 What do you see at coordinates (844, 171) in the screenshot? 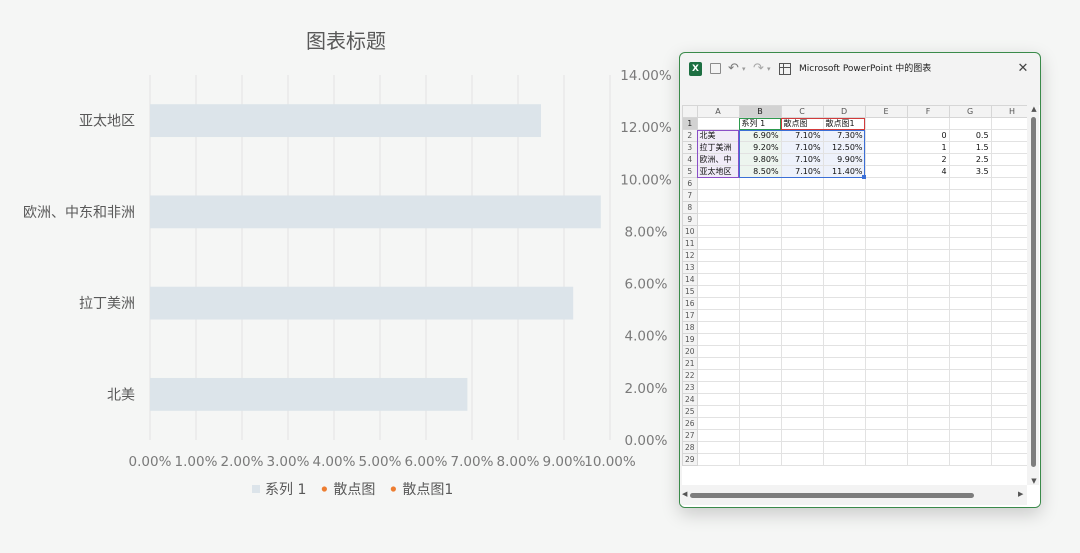
I see `grid-cell: 11.40%` at bounding box center [844, 171].